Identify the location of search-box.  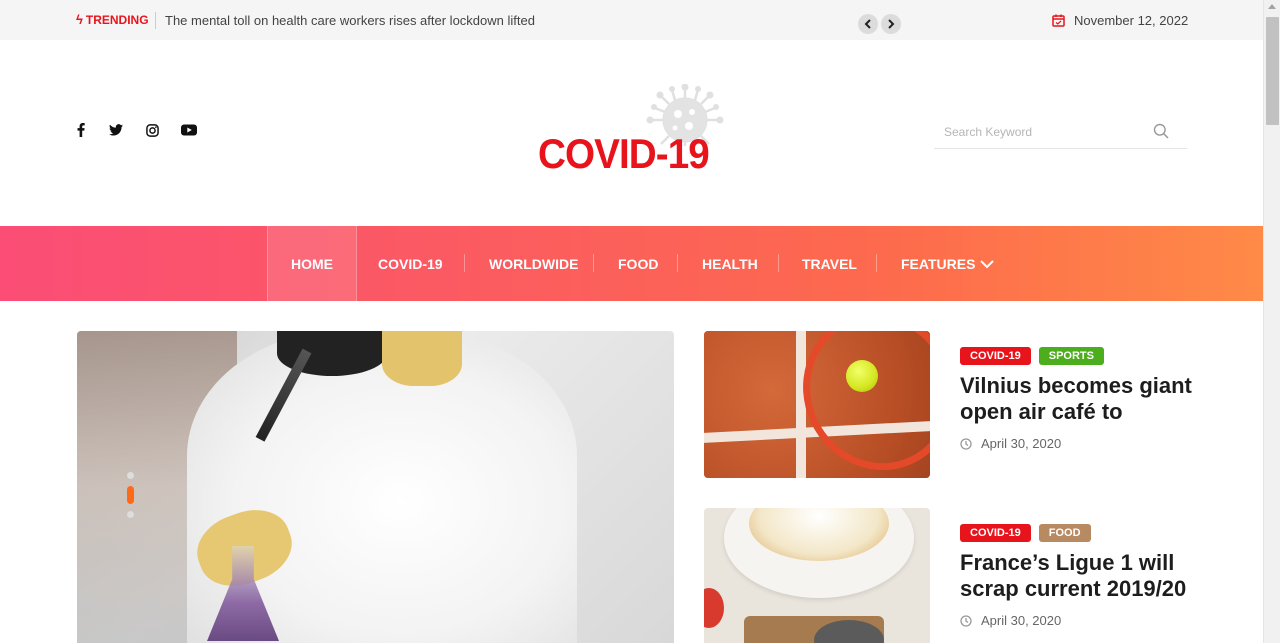
(1060, 131).